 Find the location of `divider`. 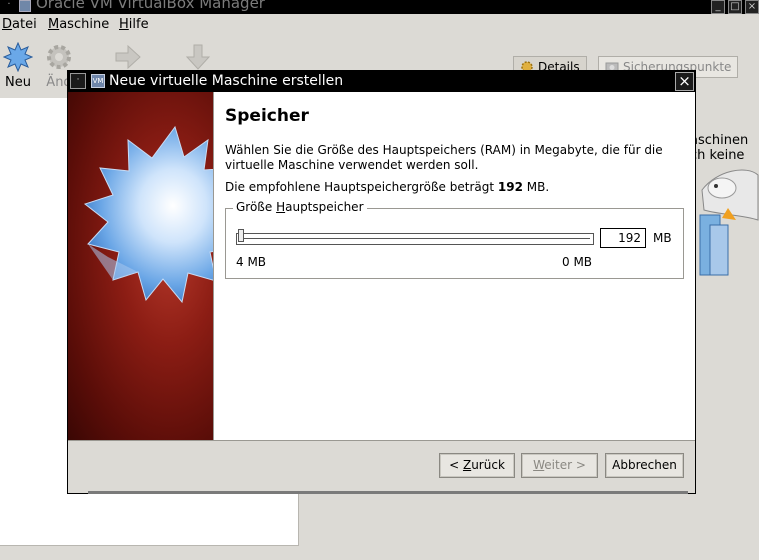

divider is located at coordinates (381, 440).